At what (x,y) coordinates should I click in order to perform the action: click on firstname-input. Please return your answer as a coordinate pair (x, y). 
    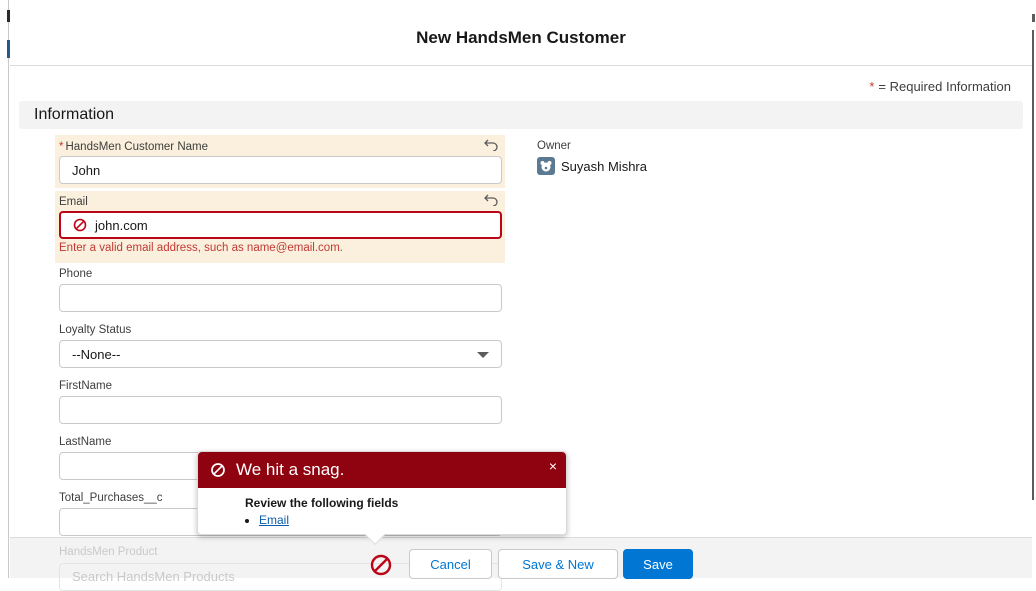
    Looking at the image, I should click on (280, 410).